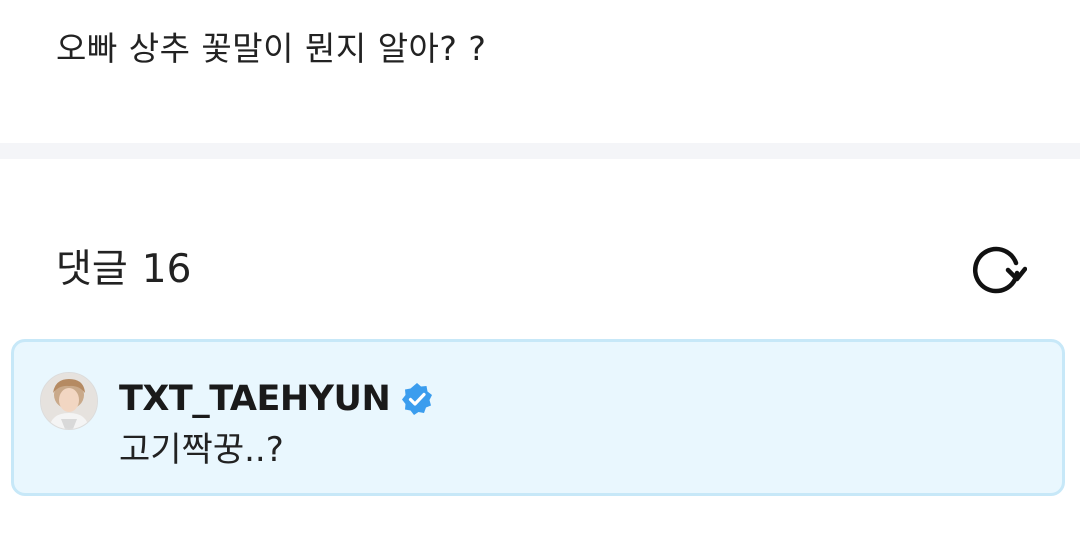 The image size is (1080, 533). I want to click on verified-badge-icon, so click(417, 399).